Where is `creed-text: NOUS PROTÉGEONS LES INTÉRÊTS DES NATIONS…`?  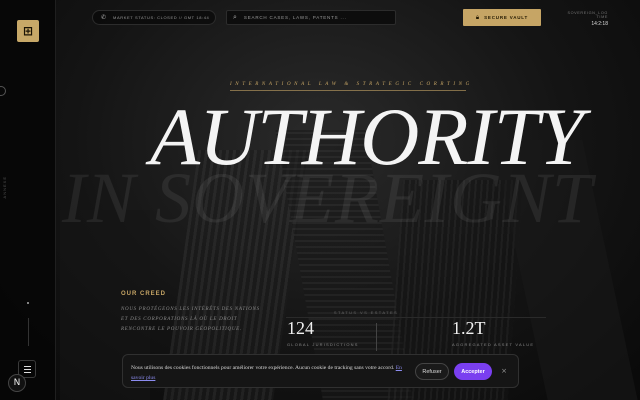
creed-text: NOUS PROTÉGEONS LES INTÉRÊTS DES NATIONS… is located at coordinates (190, 319).